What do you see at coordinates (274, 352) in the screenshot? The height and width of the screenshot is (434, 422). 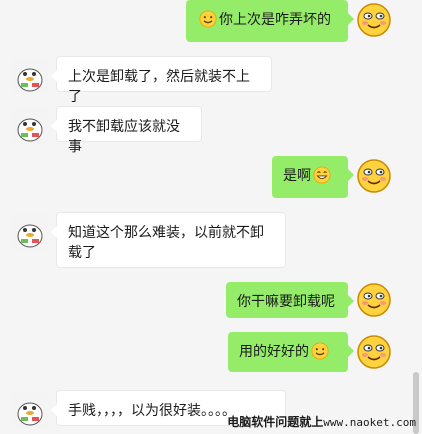 I see `message-text: 用的好好的` at bounding box center [274, 352].